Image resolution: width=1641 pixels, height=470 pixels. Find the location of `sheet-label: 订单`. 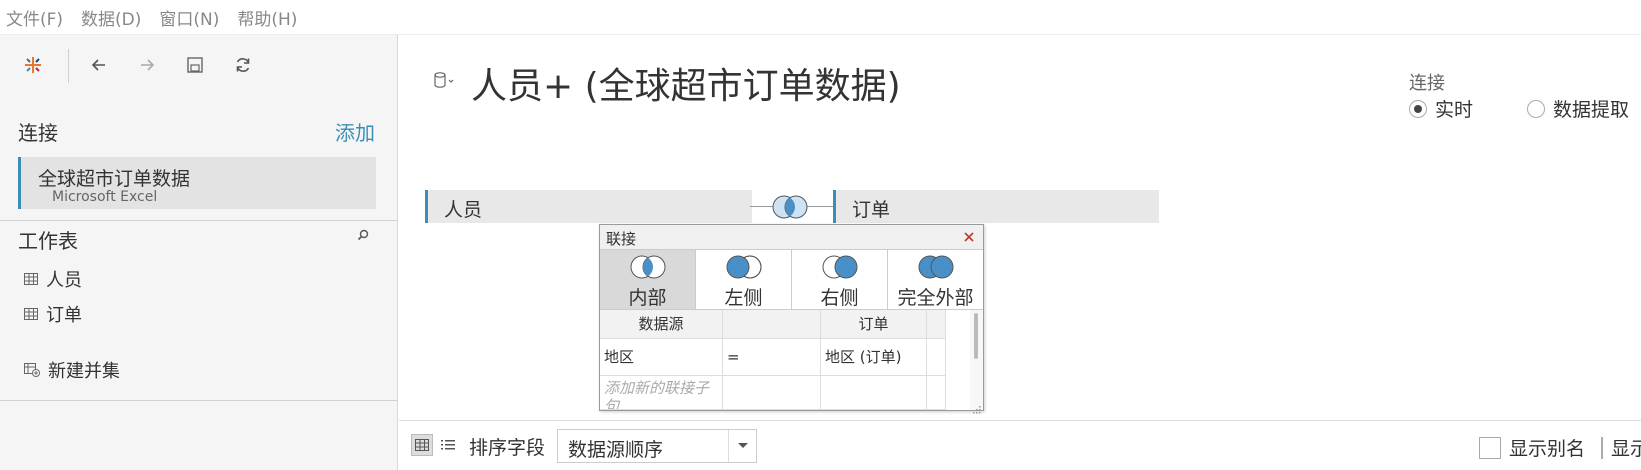

sheet-label: 订单 is located at coordinates (64, 315).